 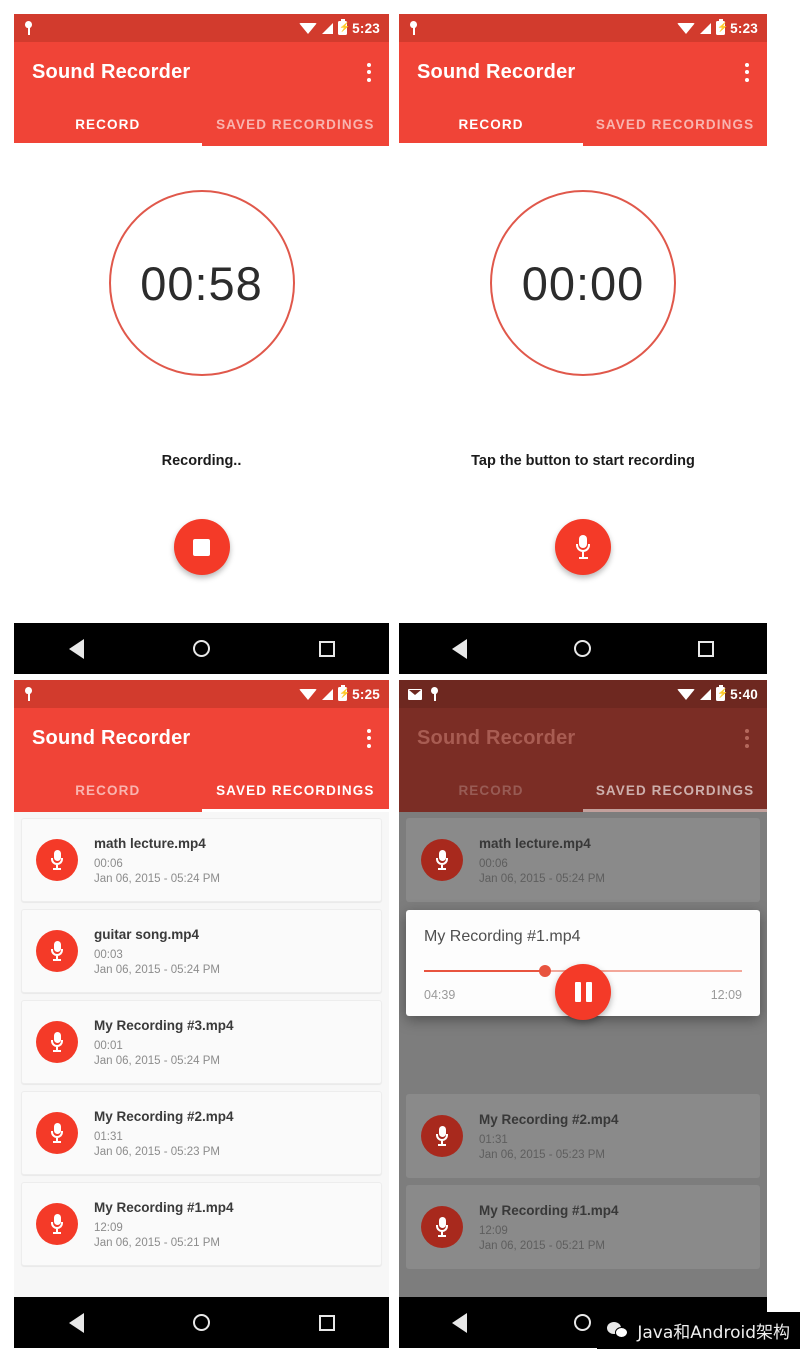 What do you see at coordinates (108, 1136) in the screenshot?
I see `recording-duration: 01:31` at bounding box center [108, 1136].